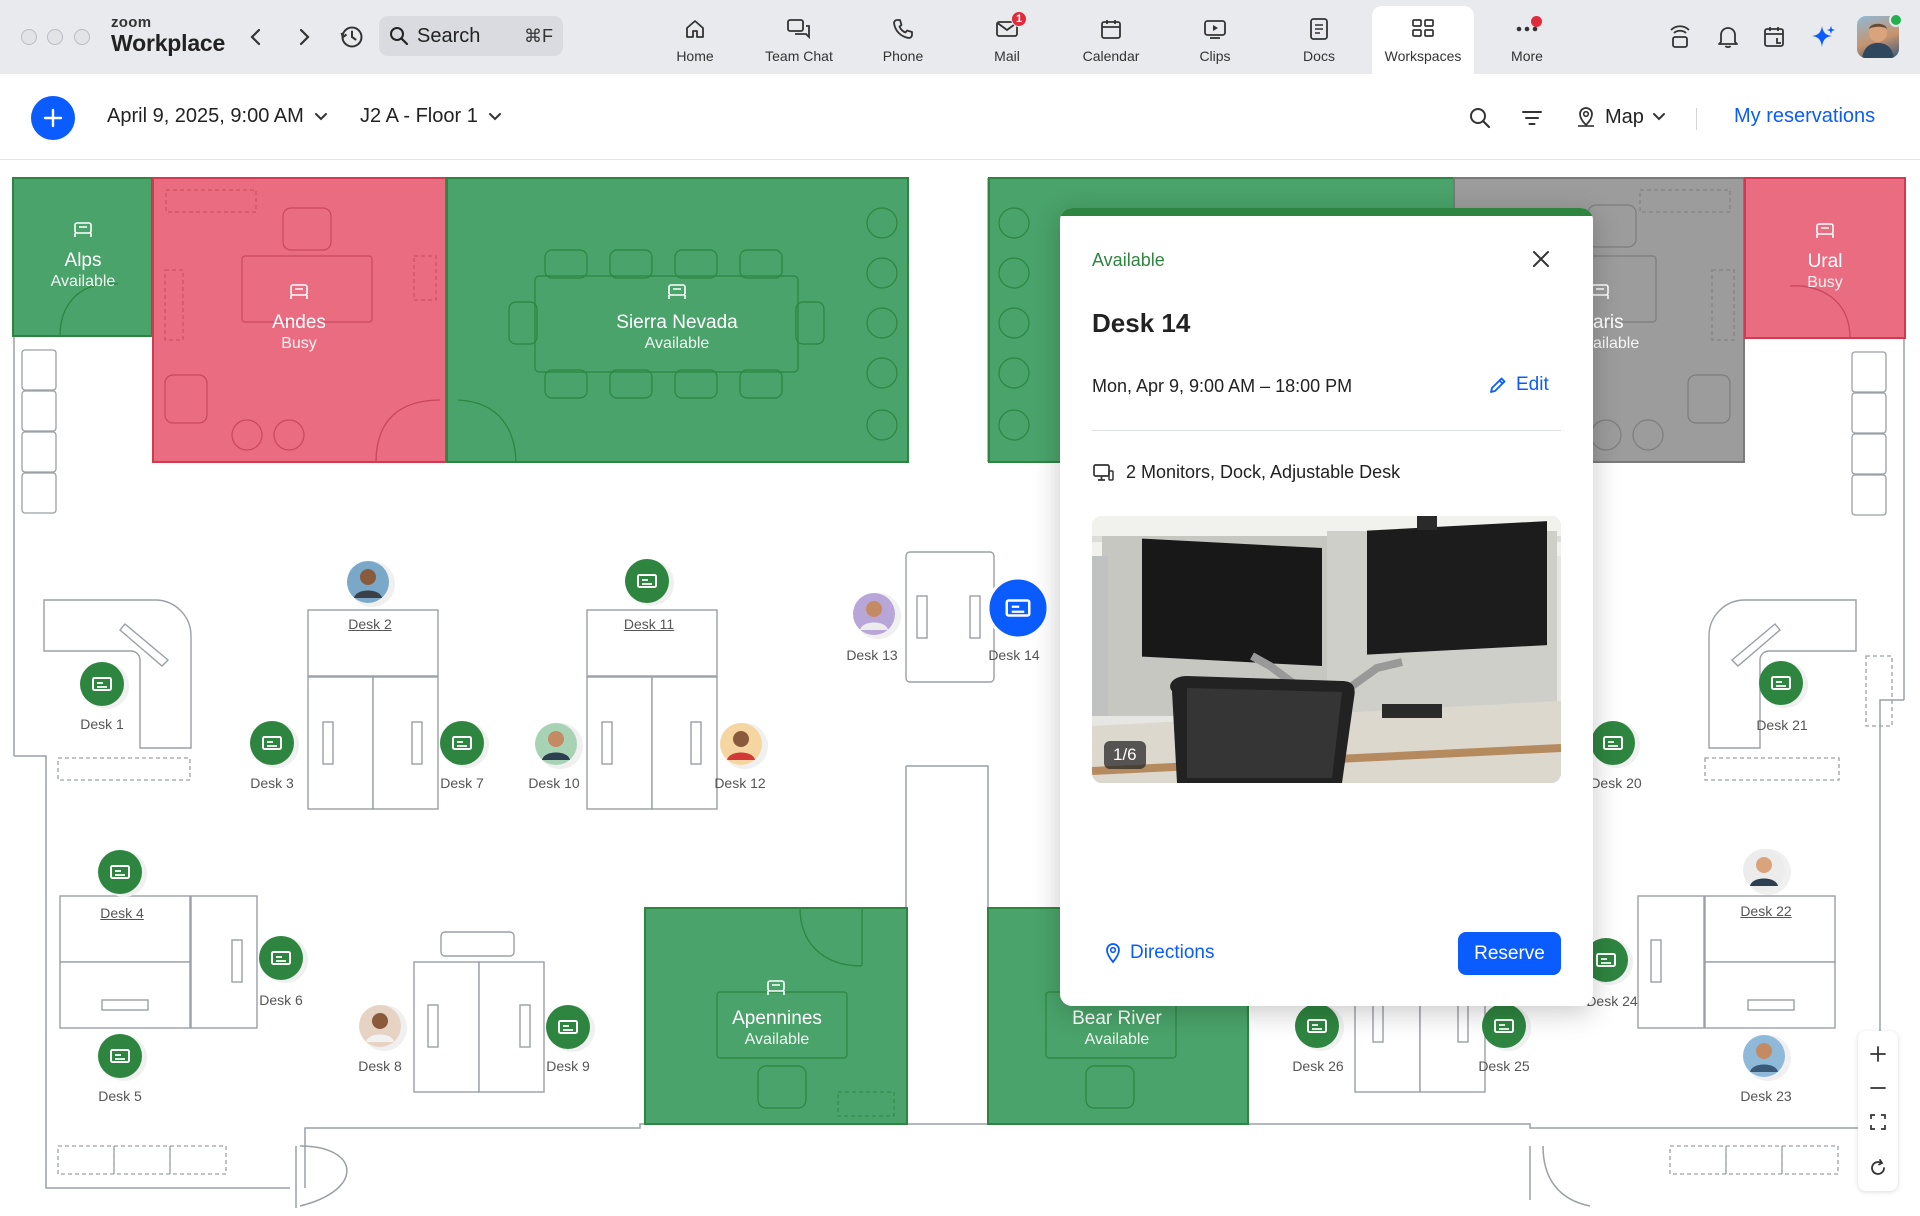  I want to click on reset-view-button, so click(1878, 1168).